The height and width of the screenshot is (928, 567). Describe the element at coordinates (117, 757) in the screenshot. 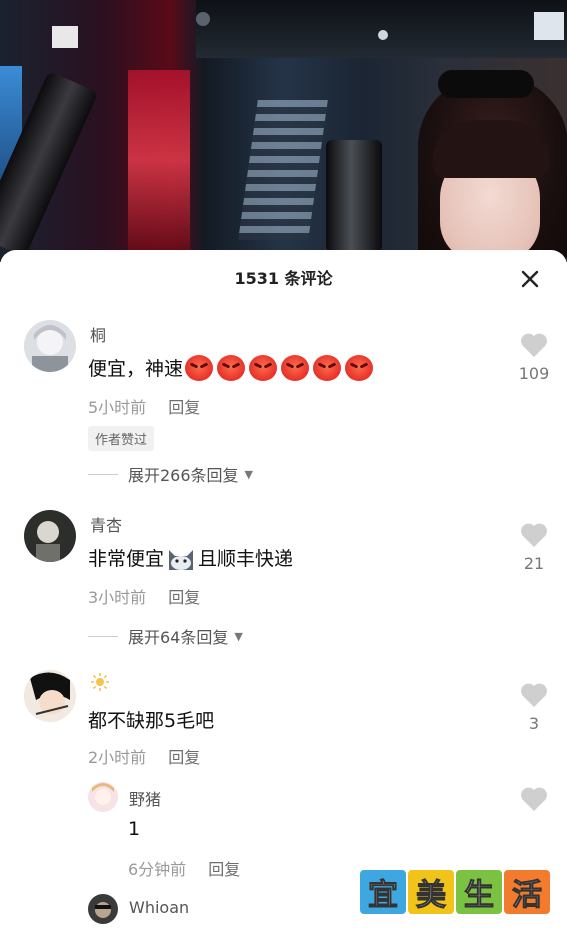

I see `comment-time: 2小时前` at that location.